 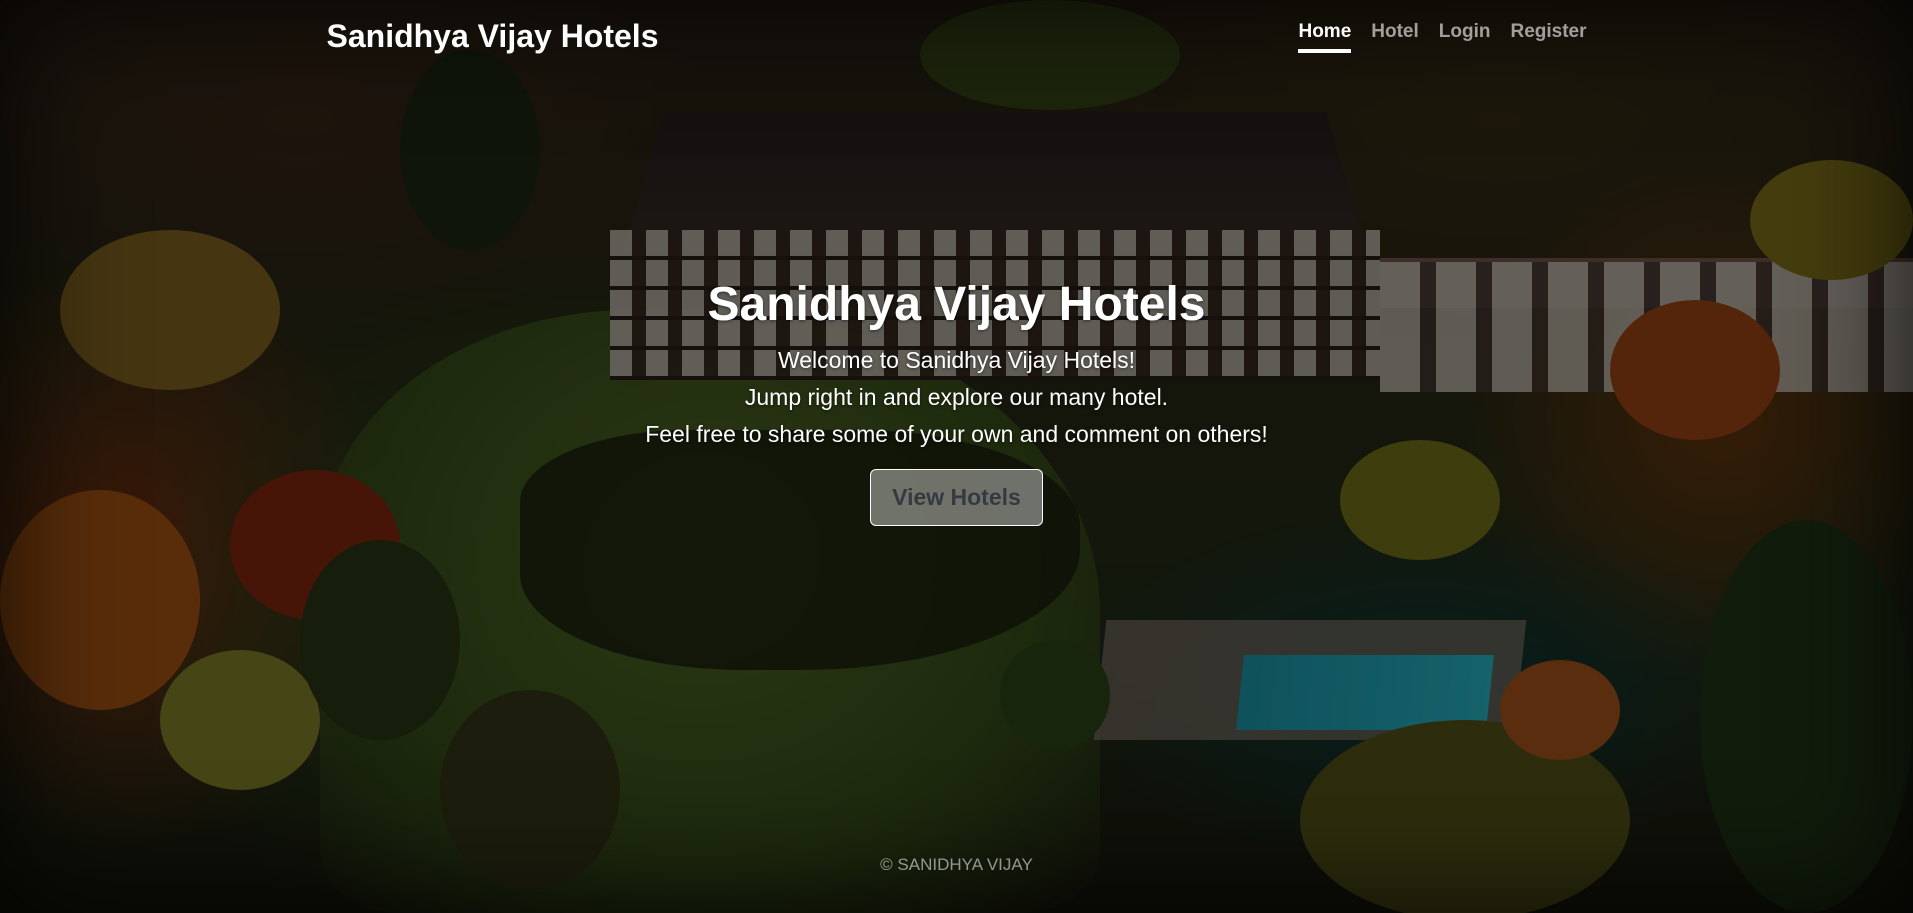 I want to click on brand-title: Sanidhya Vijay Hotels, so click(x=492, y=36).